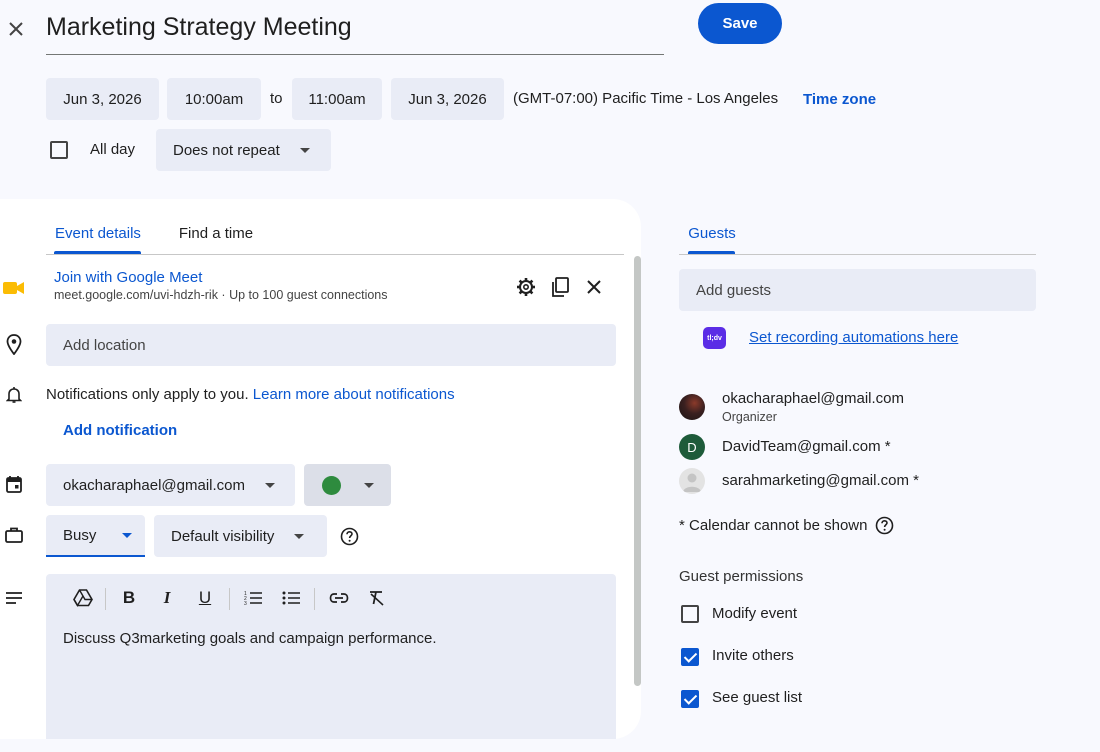 Image resolution: width=1100 pixels, height=752 pixels. I want to click on event-color-swatch, so click(331, 485).